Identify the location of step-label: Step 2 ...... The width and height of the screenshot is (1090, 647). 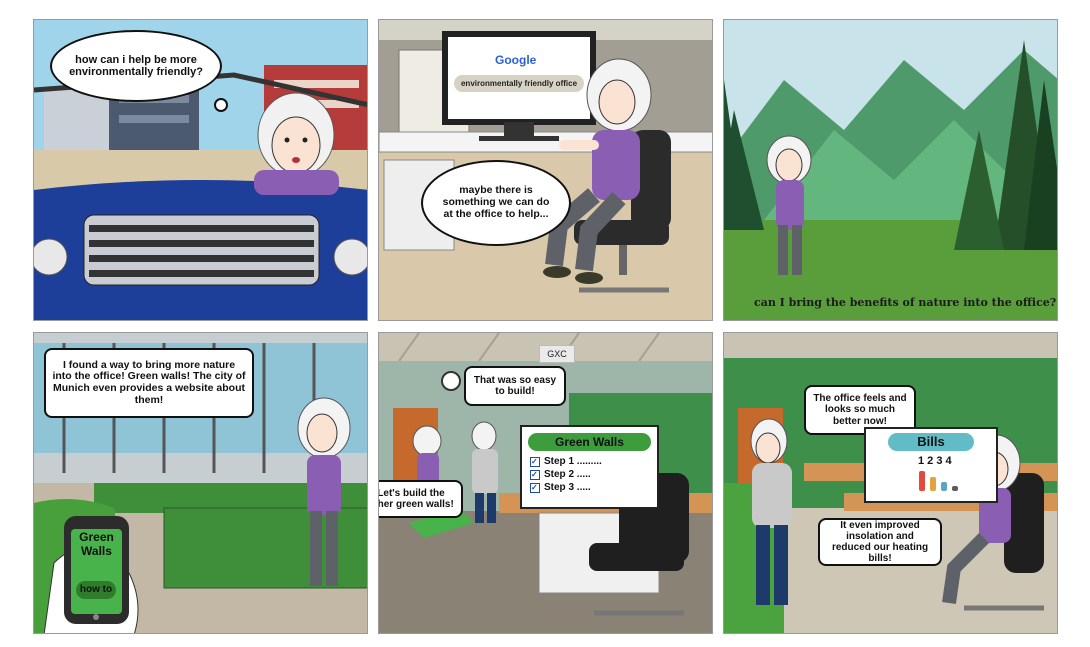
(567, 474).